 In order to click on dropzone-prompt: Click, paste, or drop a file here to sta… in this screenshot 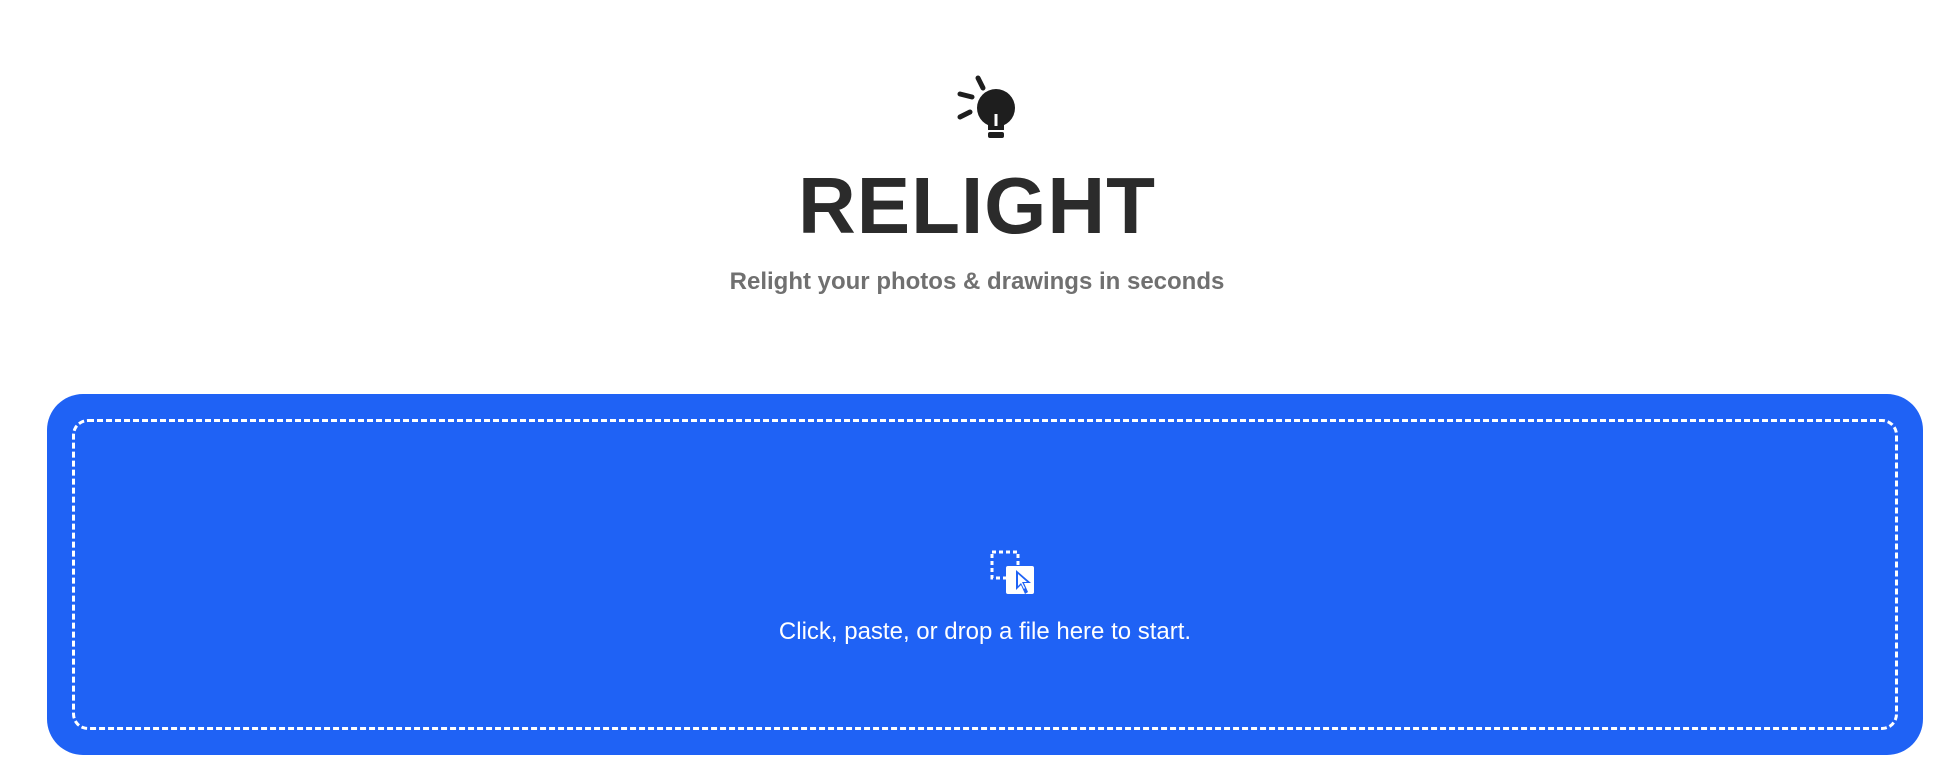, I will do `click(985, 631)`.